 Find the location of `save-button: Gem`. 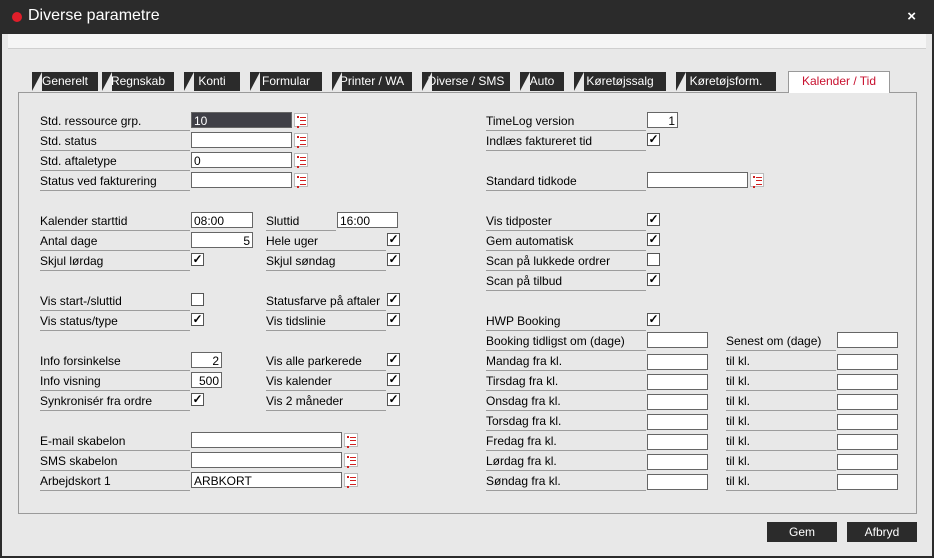

save-button: Gem is located at coordinates (802, 532).